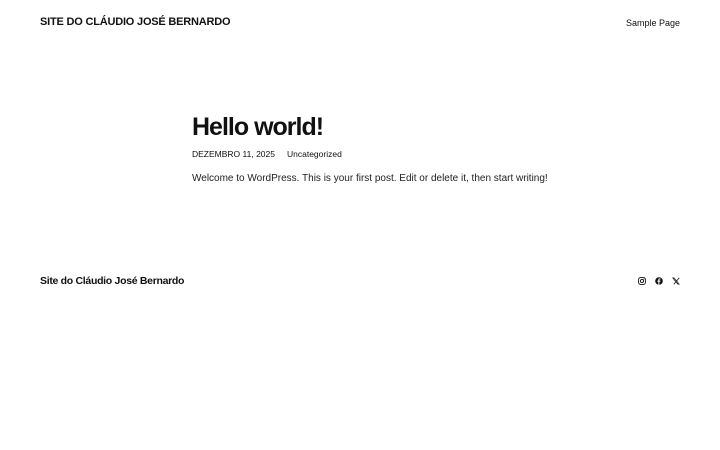  Describe the element at coordinates (360, 281) in the screenshot. I see `site-footer: Site do Cláudio José Bernardo` at that location.